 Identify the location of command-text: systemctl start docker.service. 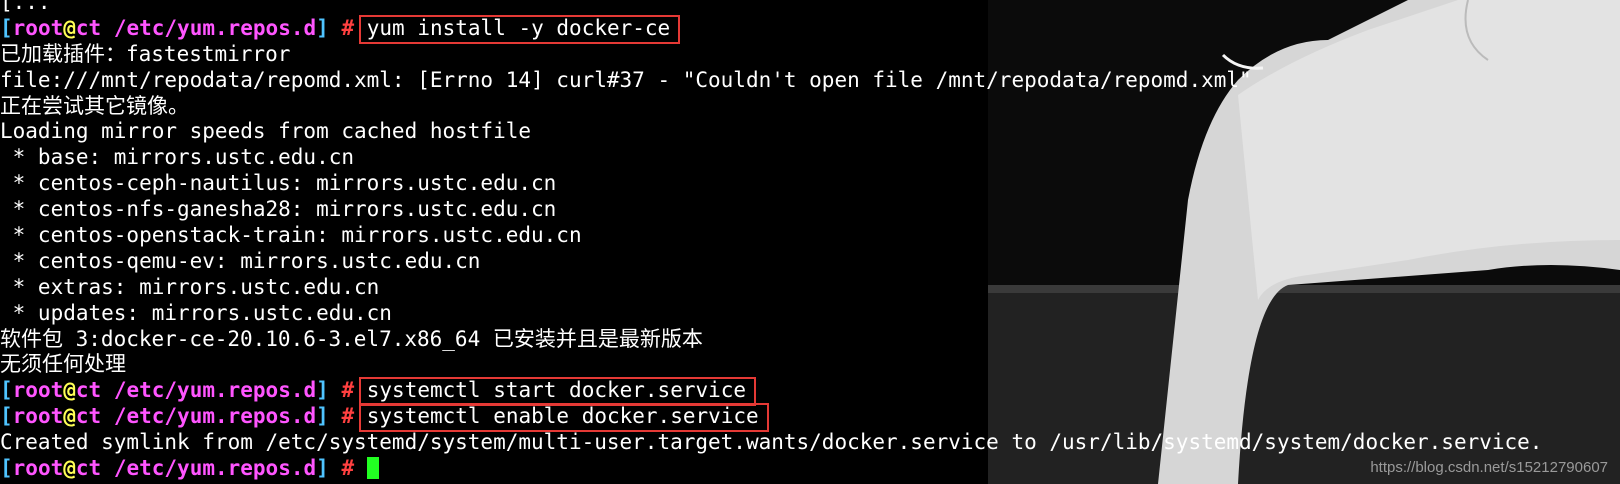
(556, 390).